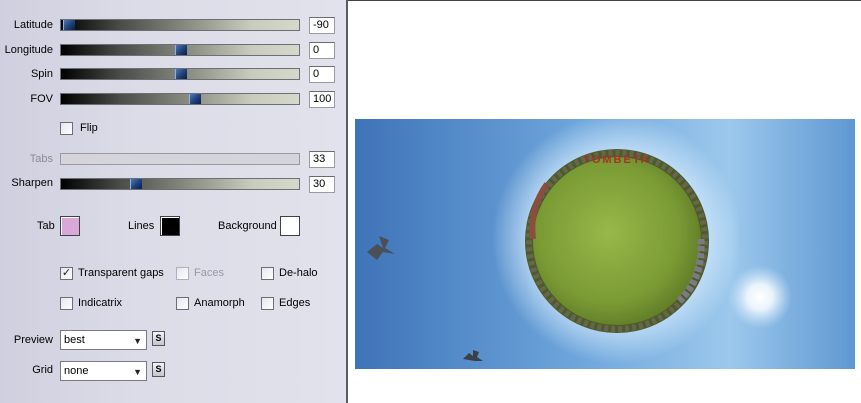  Describe the element at coordinates (290, 226) in the screenshot. I see `background-color-swatch` at that location.